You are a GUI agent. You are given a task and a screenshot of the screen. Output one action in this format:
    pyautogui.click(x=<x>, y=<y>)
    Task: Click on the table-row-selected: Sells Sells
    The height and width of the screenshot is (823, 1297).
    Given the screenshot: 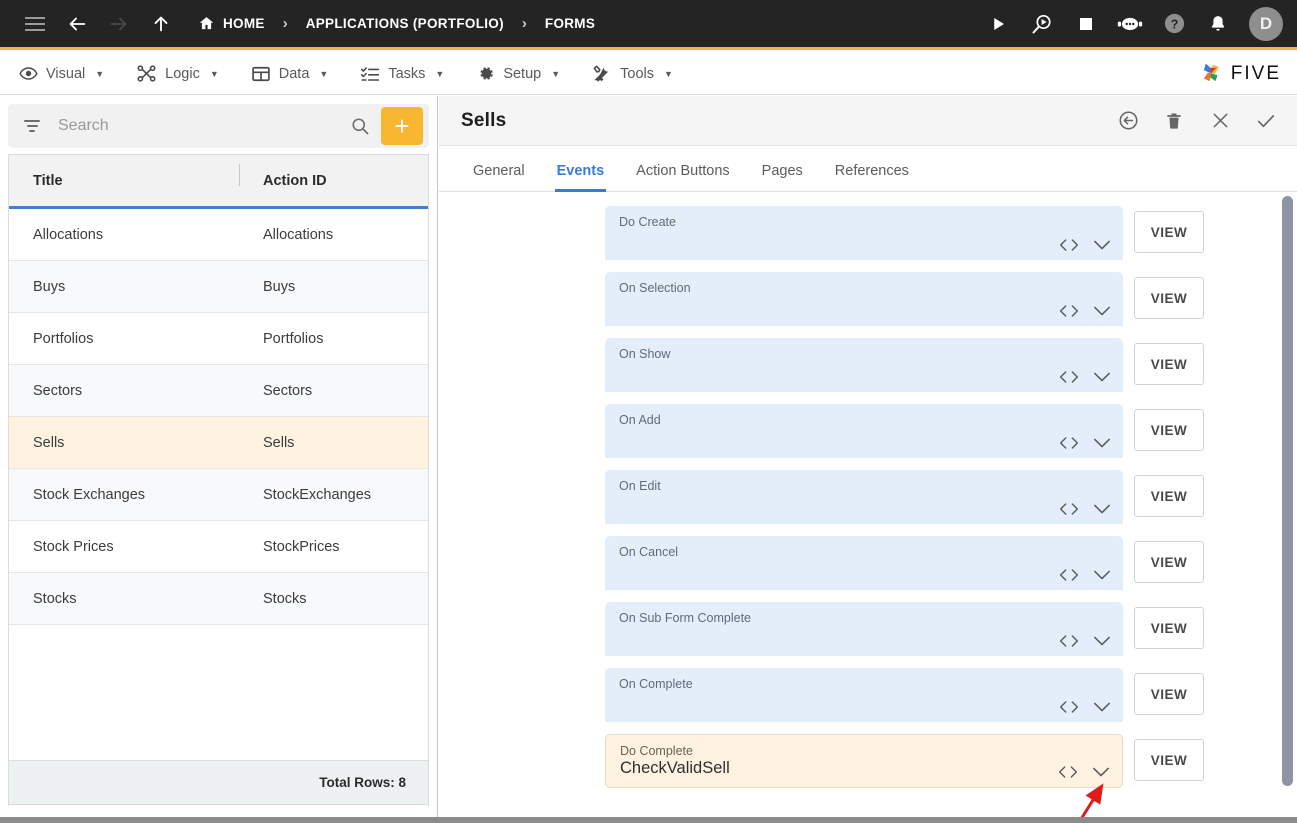 What is the action you would take?
    pyautogui.click(x=218, y=443)
    